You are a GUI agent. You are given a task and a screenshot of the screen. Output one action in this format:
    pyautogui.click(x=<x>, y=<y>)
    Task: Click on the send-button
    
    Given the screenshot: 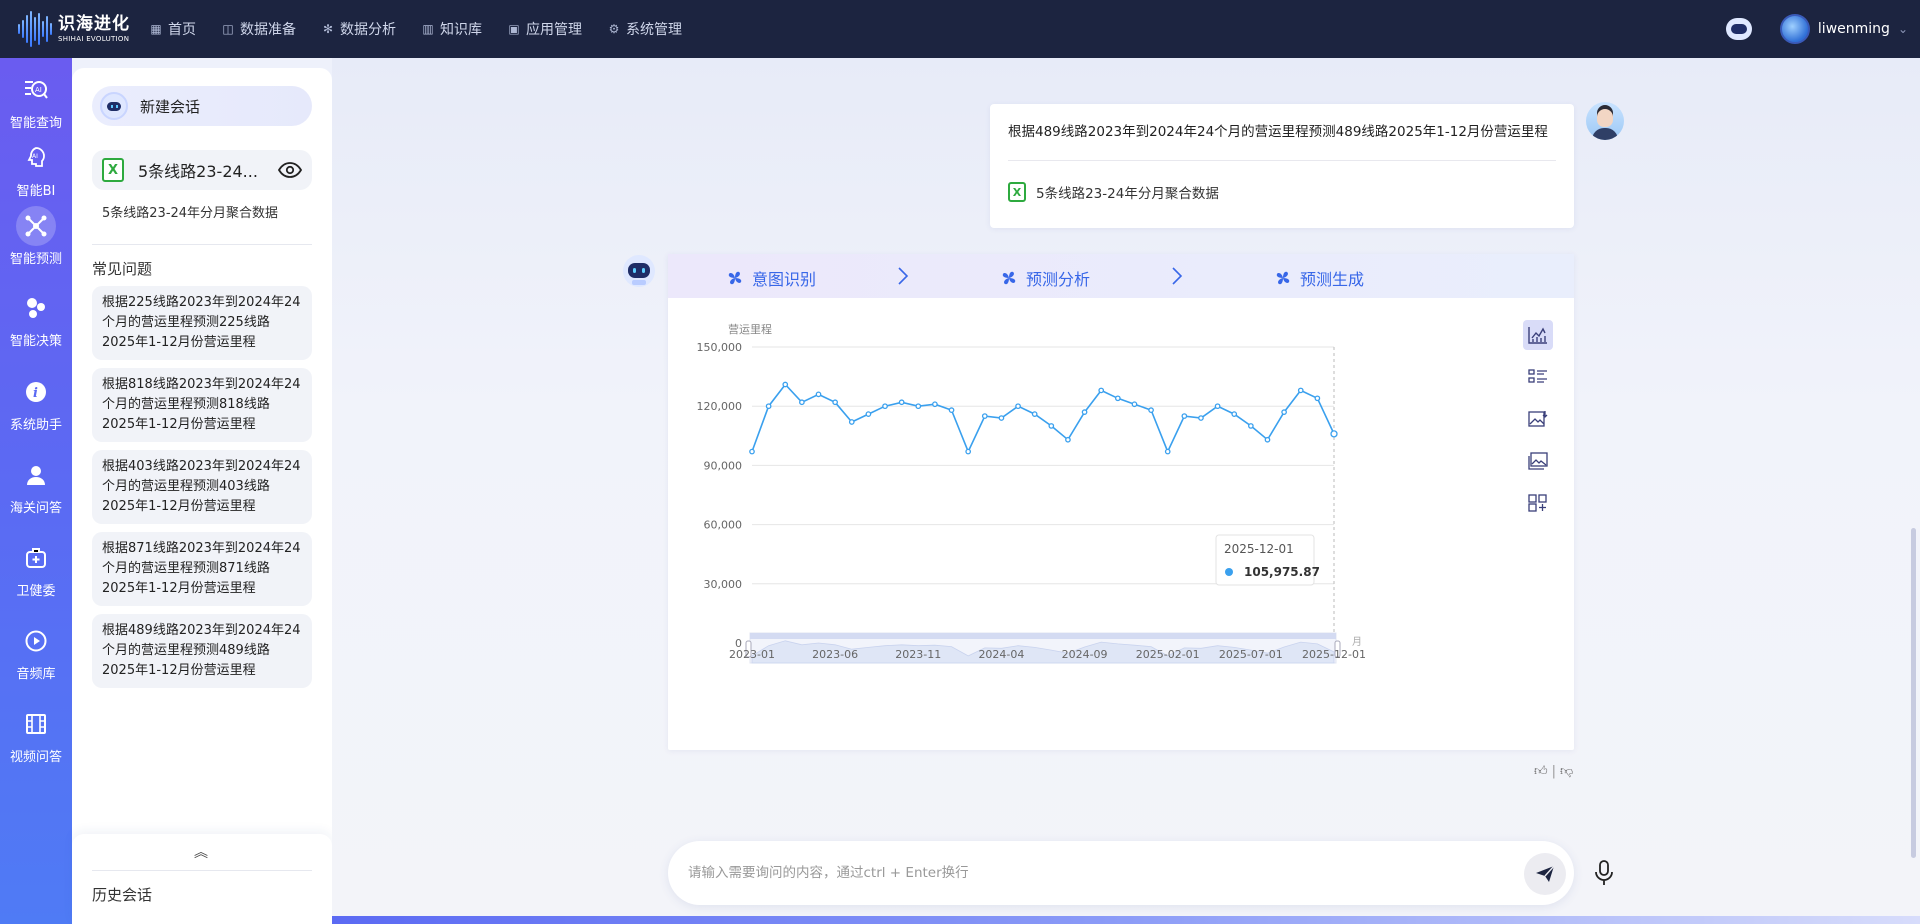 What is the action you would take?
    pyautogui.click(x=1545, y=874)
    